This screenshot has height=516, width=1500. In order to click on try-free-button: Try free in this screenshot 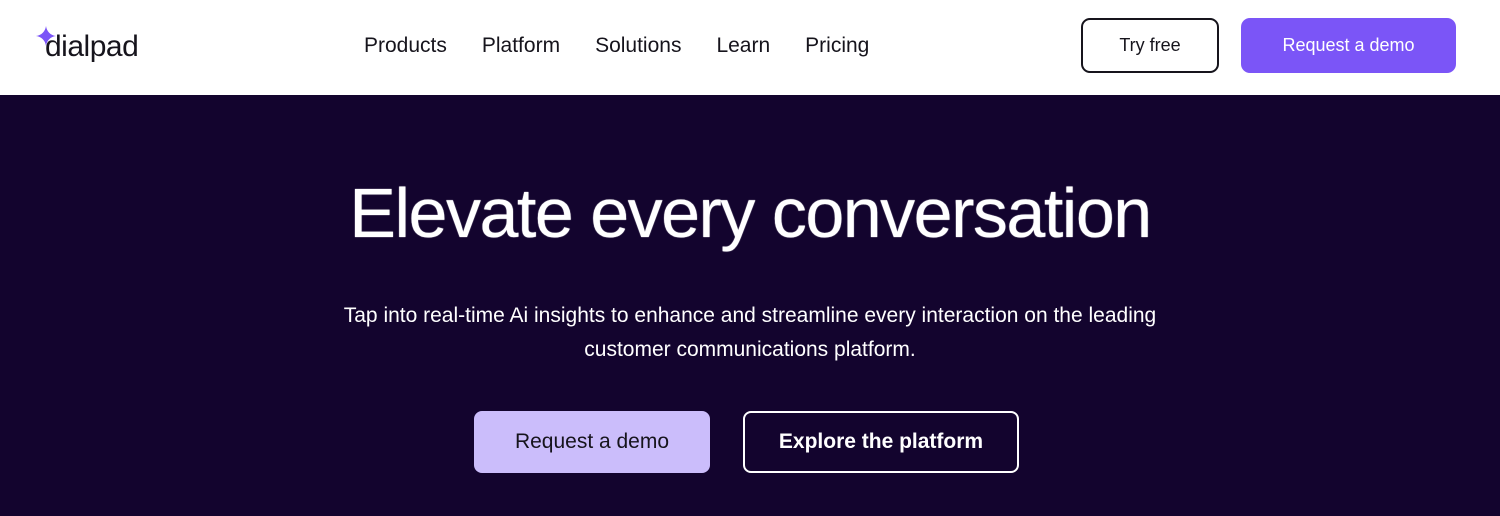, I will do `click(1150, 45)`.